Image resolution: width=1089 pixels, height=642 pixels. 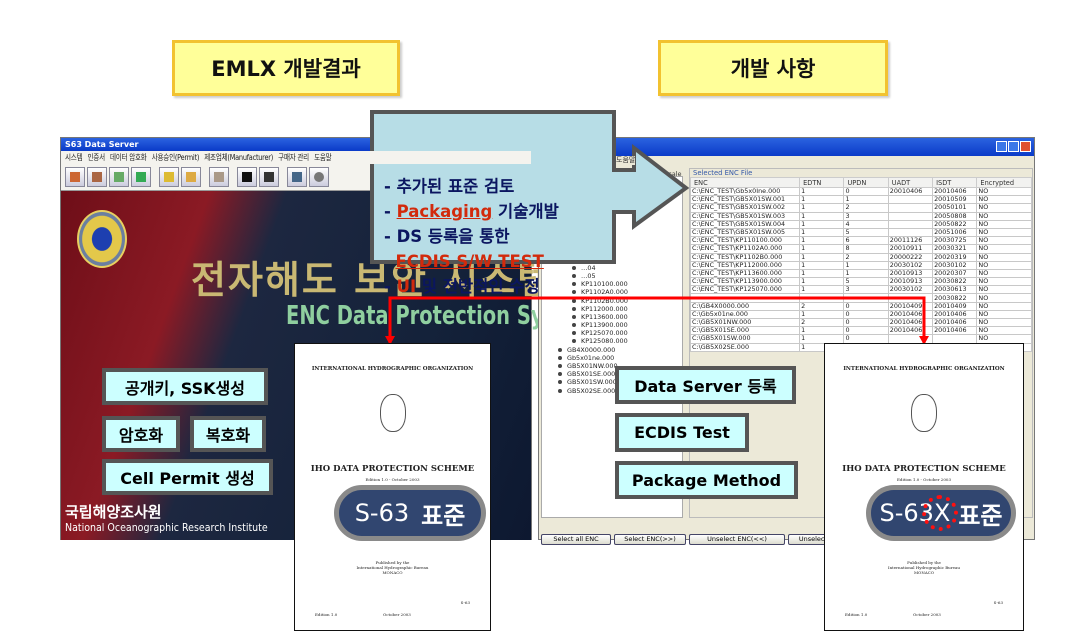 What do you see at coordinates (626, 160) in the screenshot?
I see `menu-help-partial: 도움말` at bounding box center [626, 160].